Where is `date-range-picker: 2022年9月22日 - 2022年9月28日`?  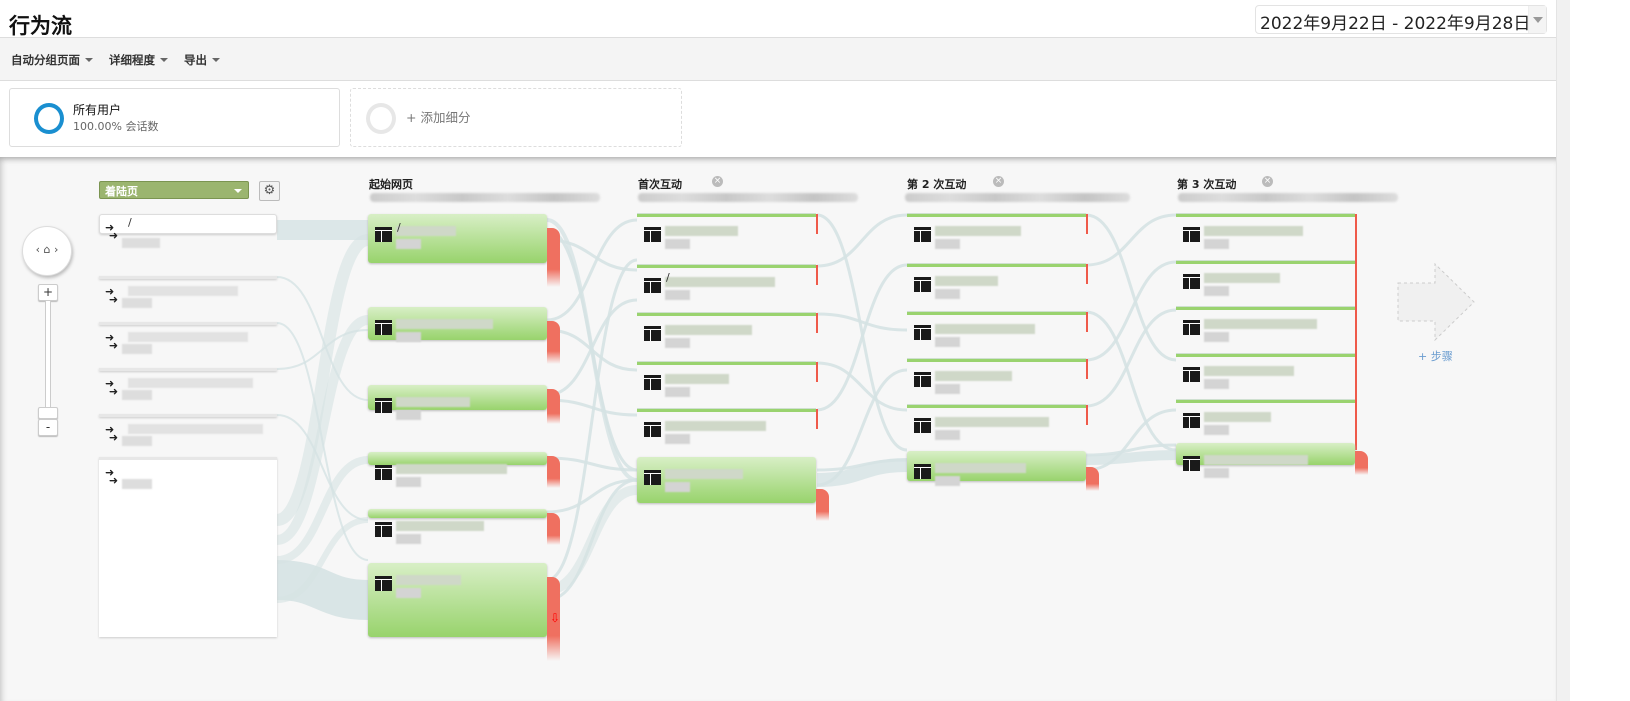
date-range-picker: 2022年9月22日 - 2022年9月28日 is located at coordinates (1401, 19).